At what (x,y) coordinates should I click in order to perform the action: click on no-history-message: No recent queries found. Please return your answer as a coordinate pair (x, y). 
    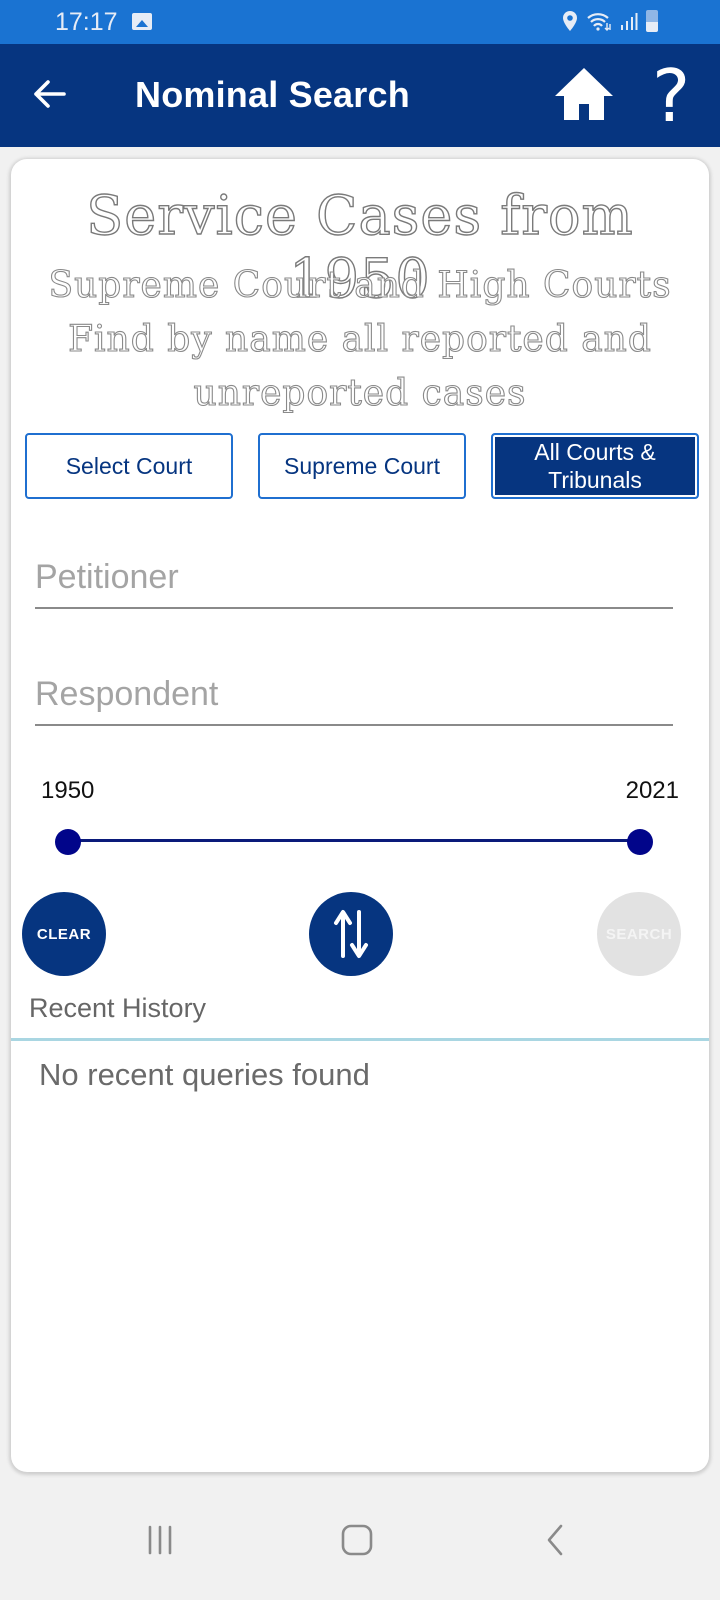
    Looking at the image, I should click on (204, 1074).